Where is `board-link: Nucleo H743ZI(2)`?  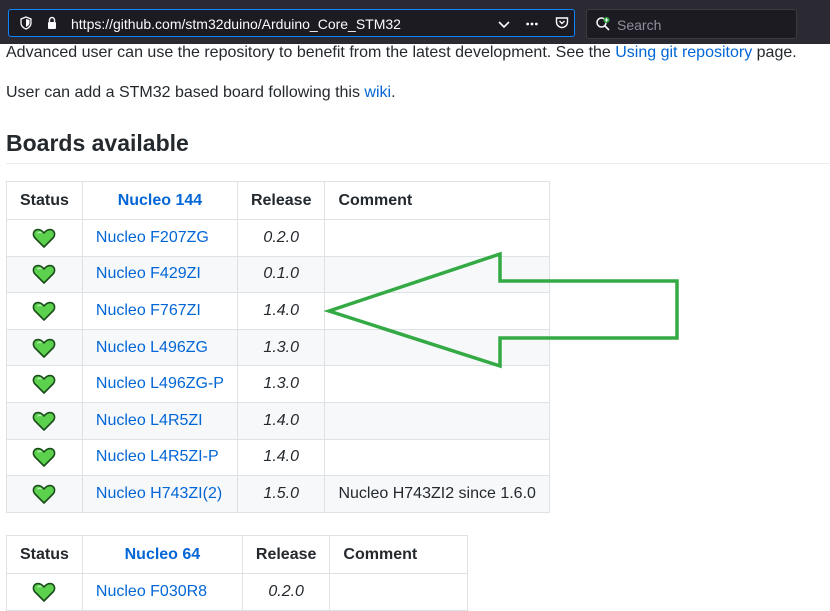 board-link: Nucleo H743ZI(2) is located at coordinates (159, 493).